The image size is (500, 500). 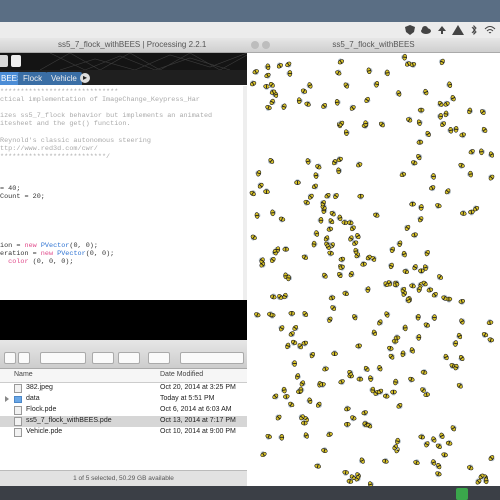 I want to click on file-row: data Today at 5:51 PM, so click(x=123, y=399).